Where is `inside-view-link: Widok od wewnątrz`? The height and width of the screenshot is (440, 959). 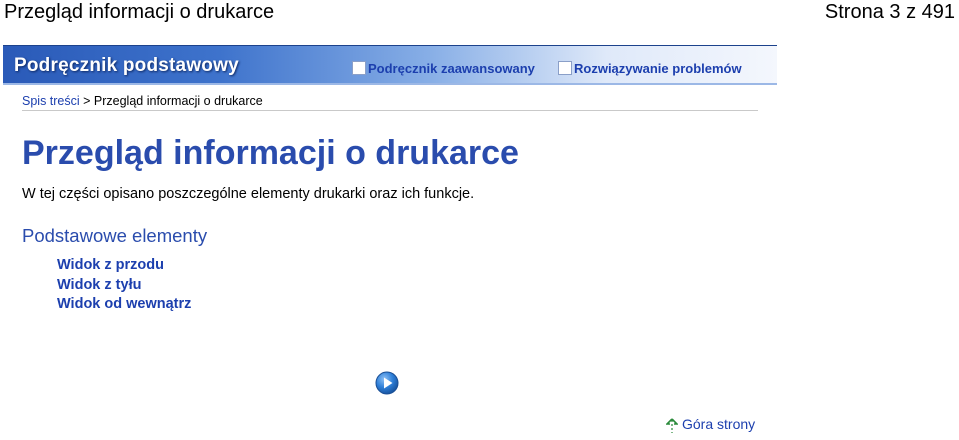
inside-view-link: Widok od wewnątrz is located at coordinates (124, 304).